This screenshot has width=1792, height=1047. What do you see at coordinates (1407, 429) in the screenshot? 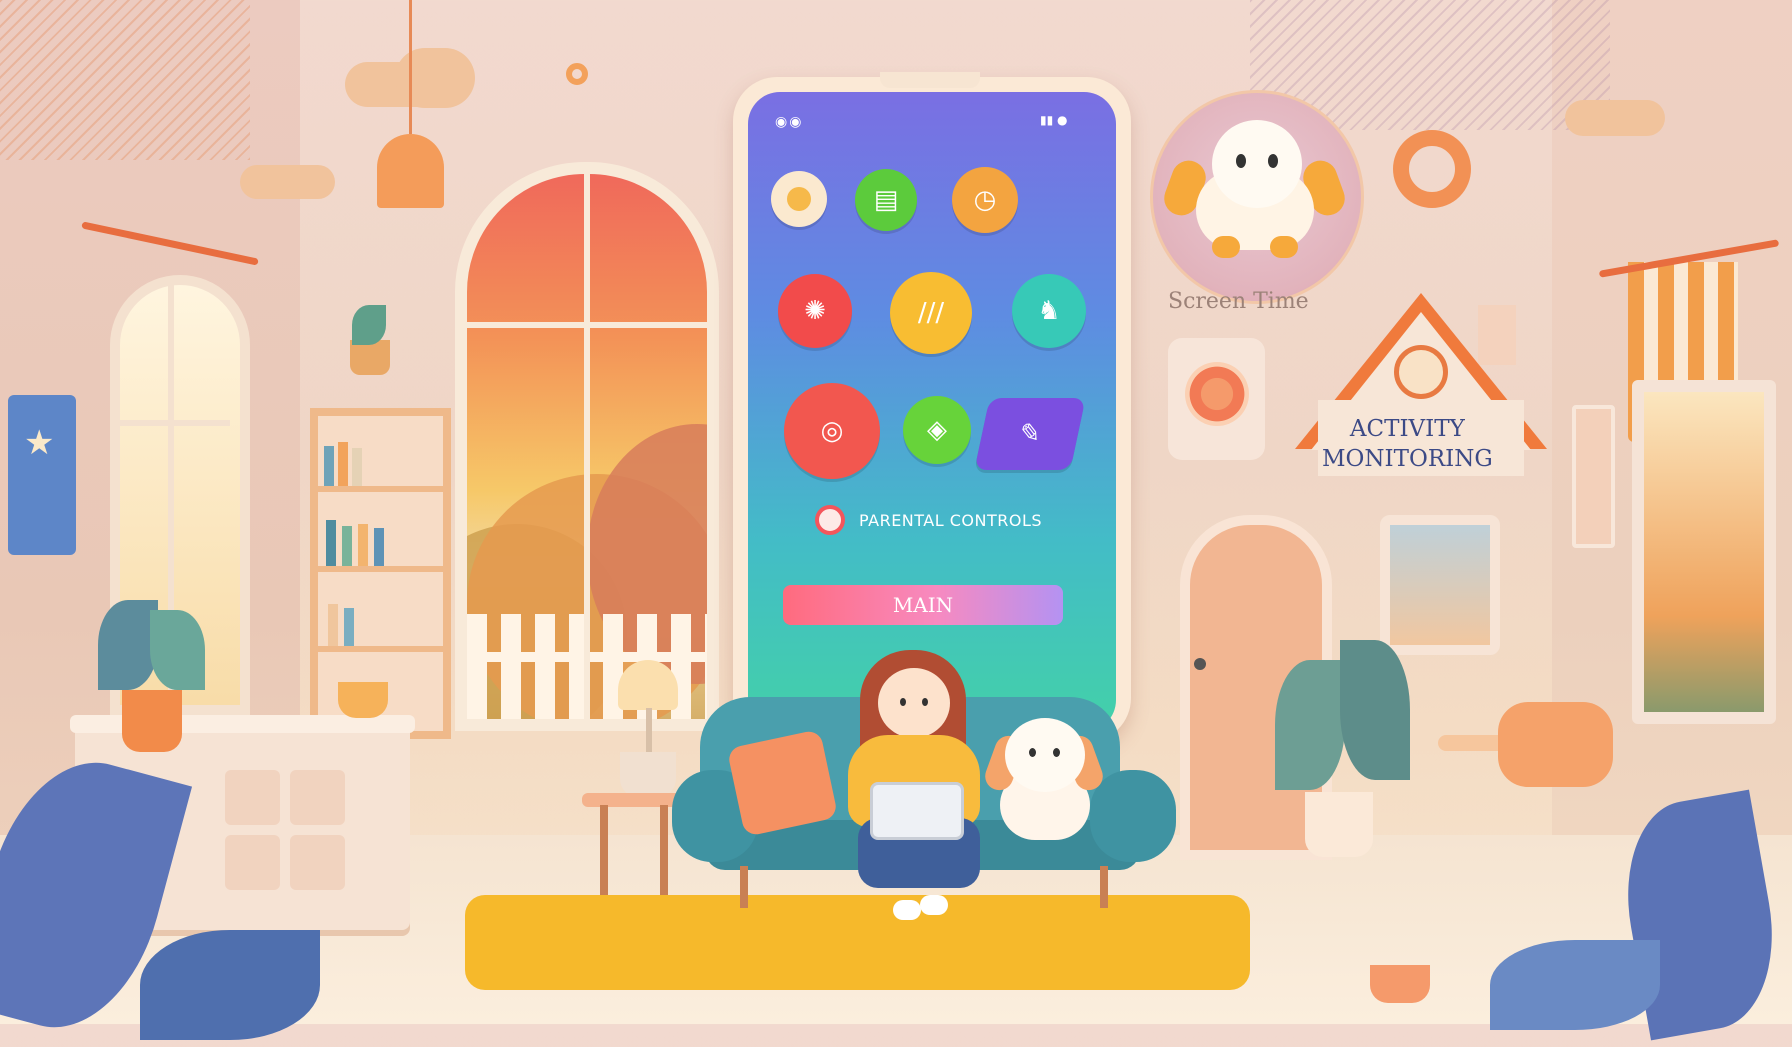
I see `activity-label-line1: ACTIVITY` at bounding box center [1407, 429].